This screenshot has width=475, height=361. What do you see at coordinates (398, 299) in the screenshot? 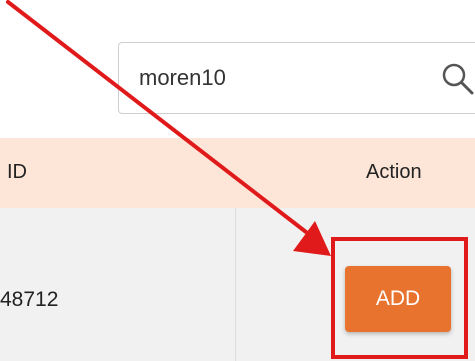
I see `add-button: ADD` at bounding box center [398, 299].